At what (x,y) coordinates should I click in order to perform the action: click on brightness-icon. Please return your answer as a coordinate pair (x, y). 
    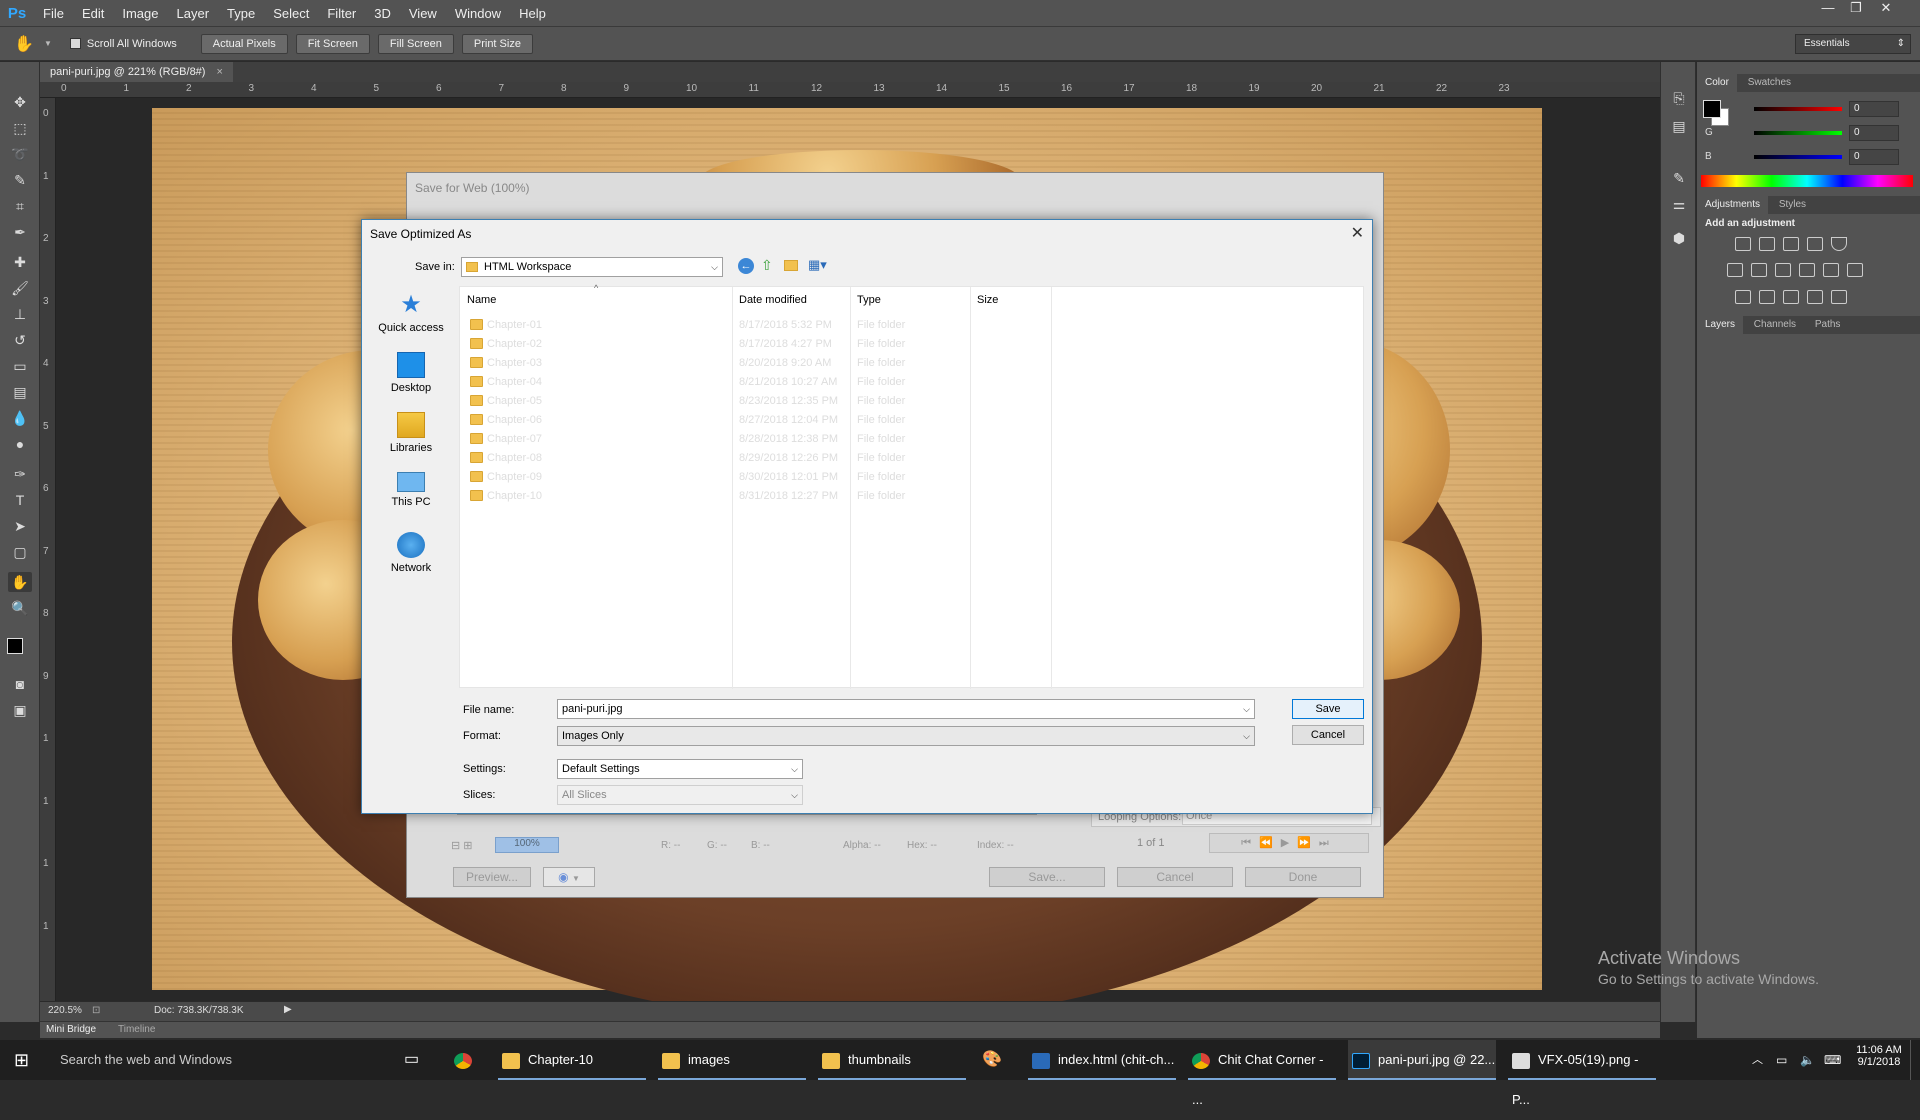
    Looking at the image, I should click on (1743, 244).